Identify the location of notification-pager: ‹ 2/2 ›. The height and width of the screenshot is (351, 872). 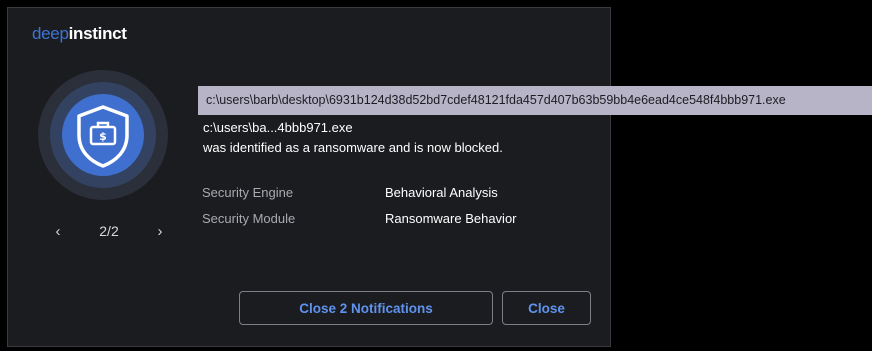
(109, 231).